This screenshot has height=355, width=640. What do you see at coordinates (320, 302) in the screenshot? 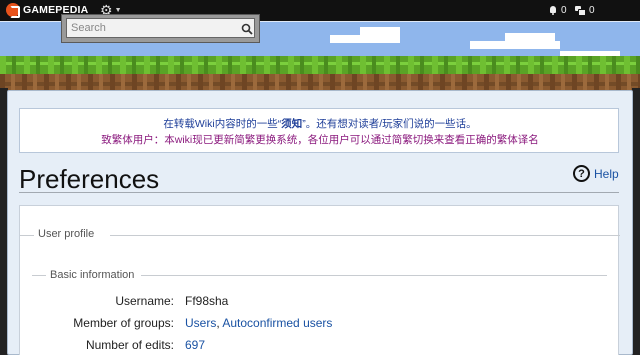
I see `username-row: Username: Ff98sha` at bounding box center [320, 302].